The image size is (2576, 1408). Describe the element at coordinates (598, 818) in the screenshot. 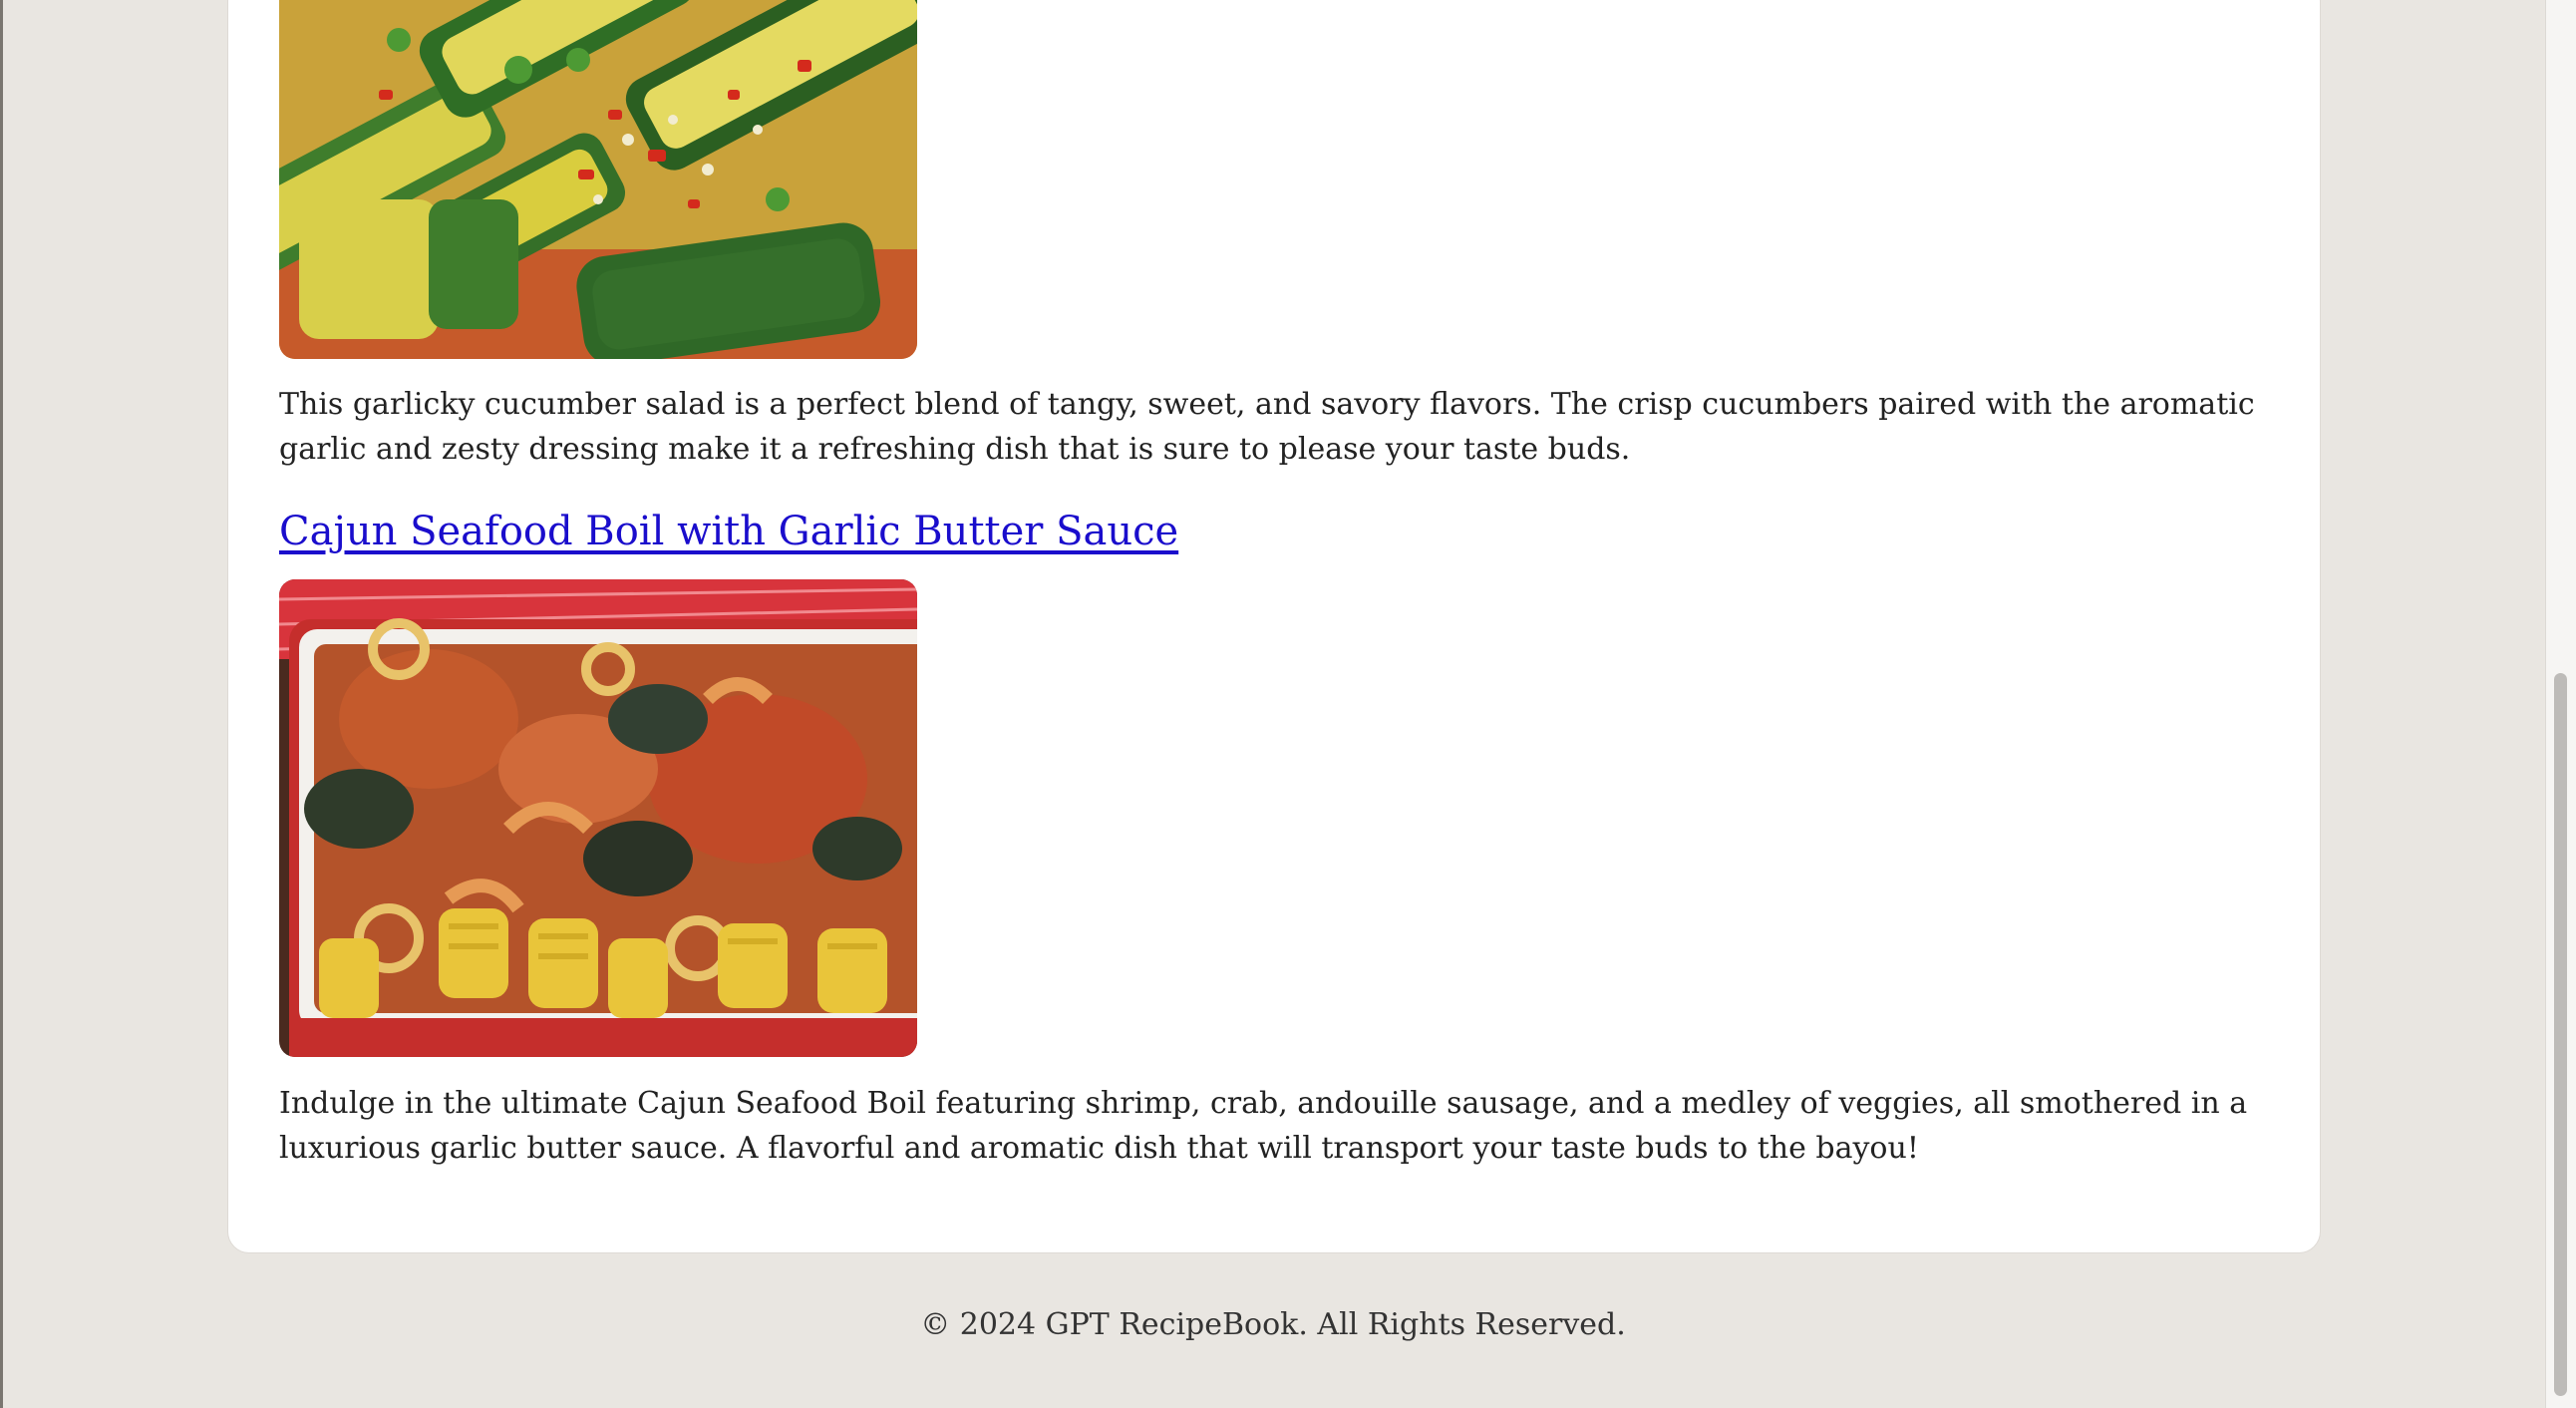

I see `recipe-image-cajun-seafood-boil` at that location.